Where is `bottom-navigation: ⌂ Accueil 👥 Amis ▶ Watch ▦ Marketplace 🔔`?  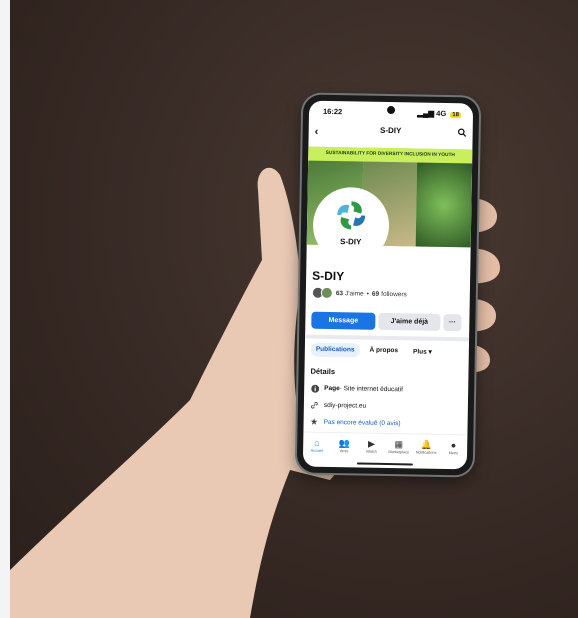
bottom-navigation: ⌂ Accueil 👥 Amis ▶ Watch ▦ Marketplace 🔔 is located at coordinates (385, 446).